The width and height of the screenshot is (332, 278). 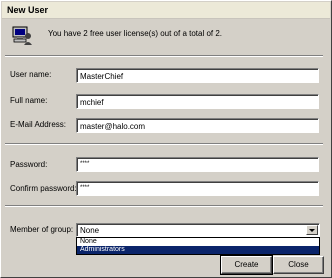 I want to click on group-select: None, so click(x=198, y=230).